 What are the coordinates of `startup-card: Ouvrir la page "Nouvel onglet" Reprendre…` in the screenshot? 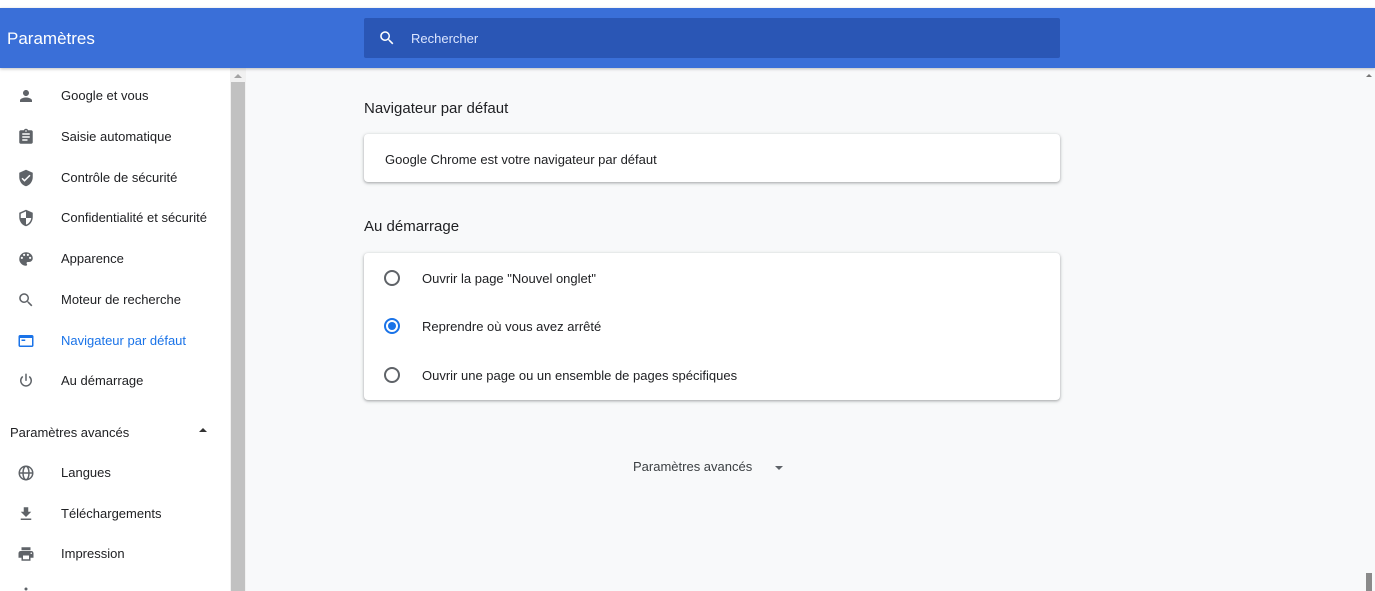 It's located at (712, 326).